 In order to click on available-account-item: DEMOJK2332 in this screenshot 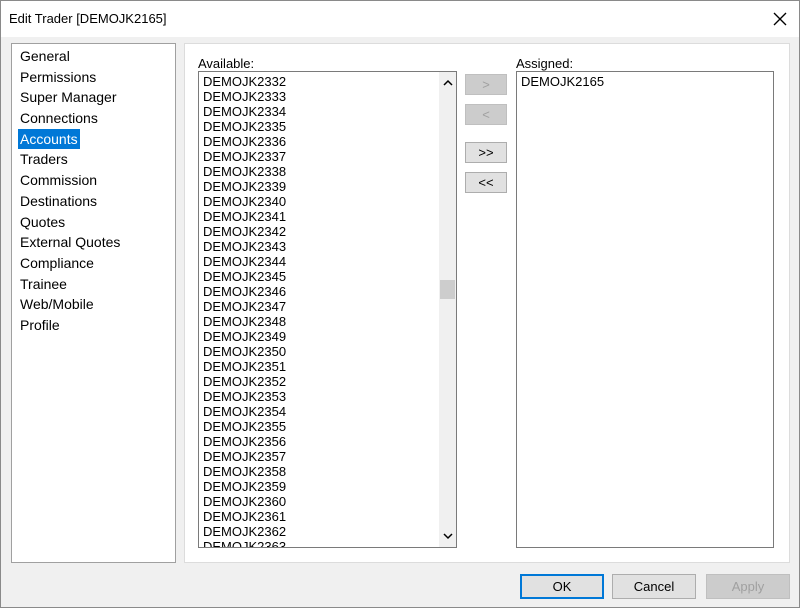, I will do `click(319, 81)`.